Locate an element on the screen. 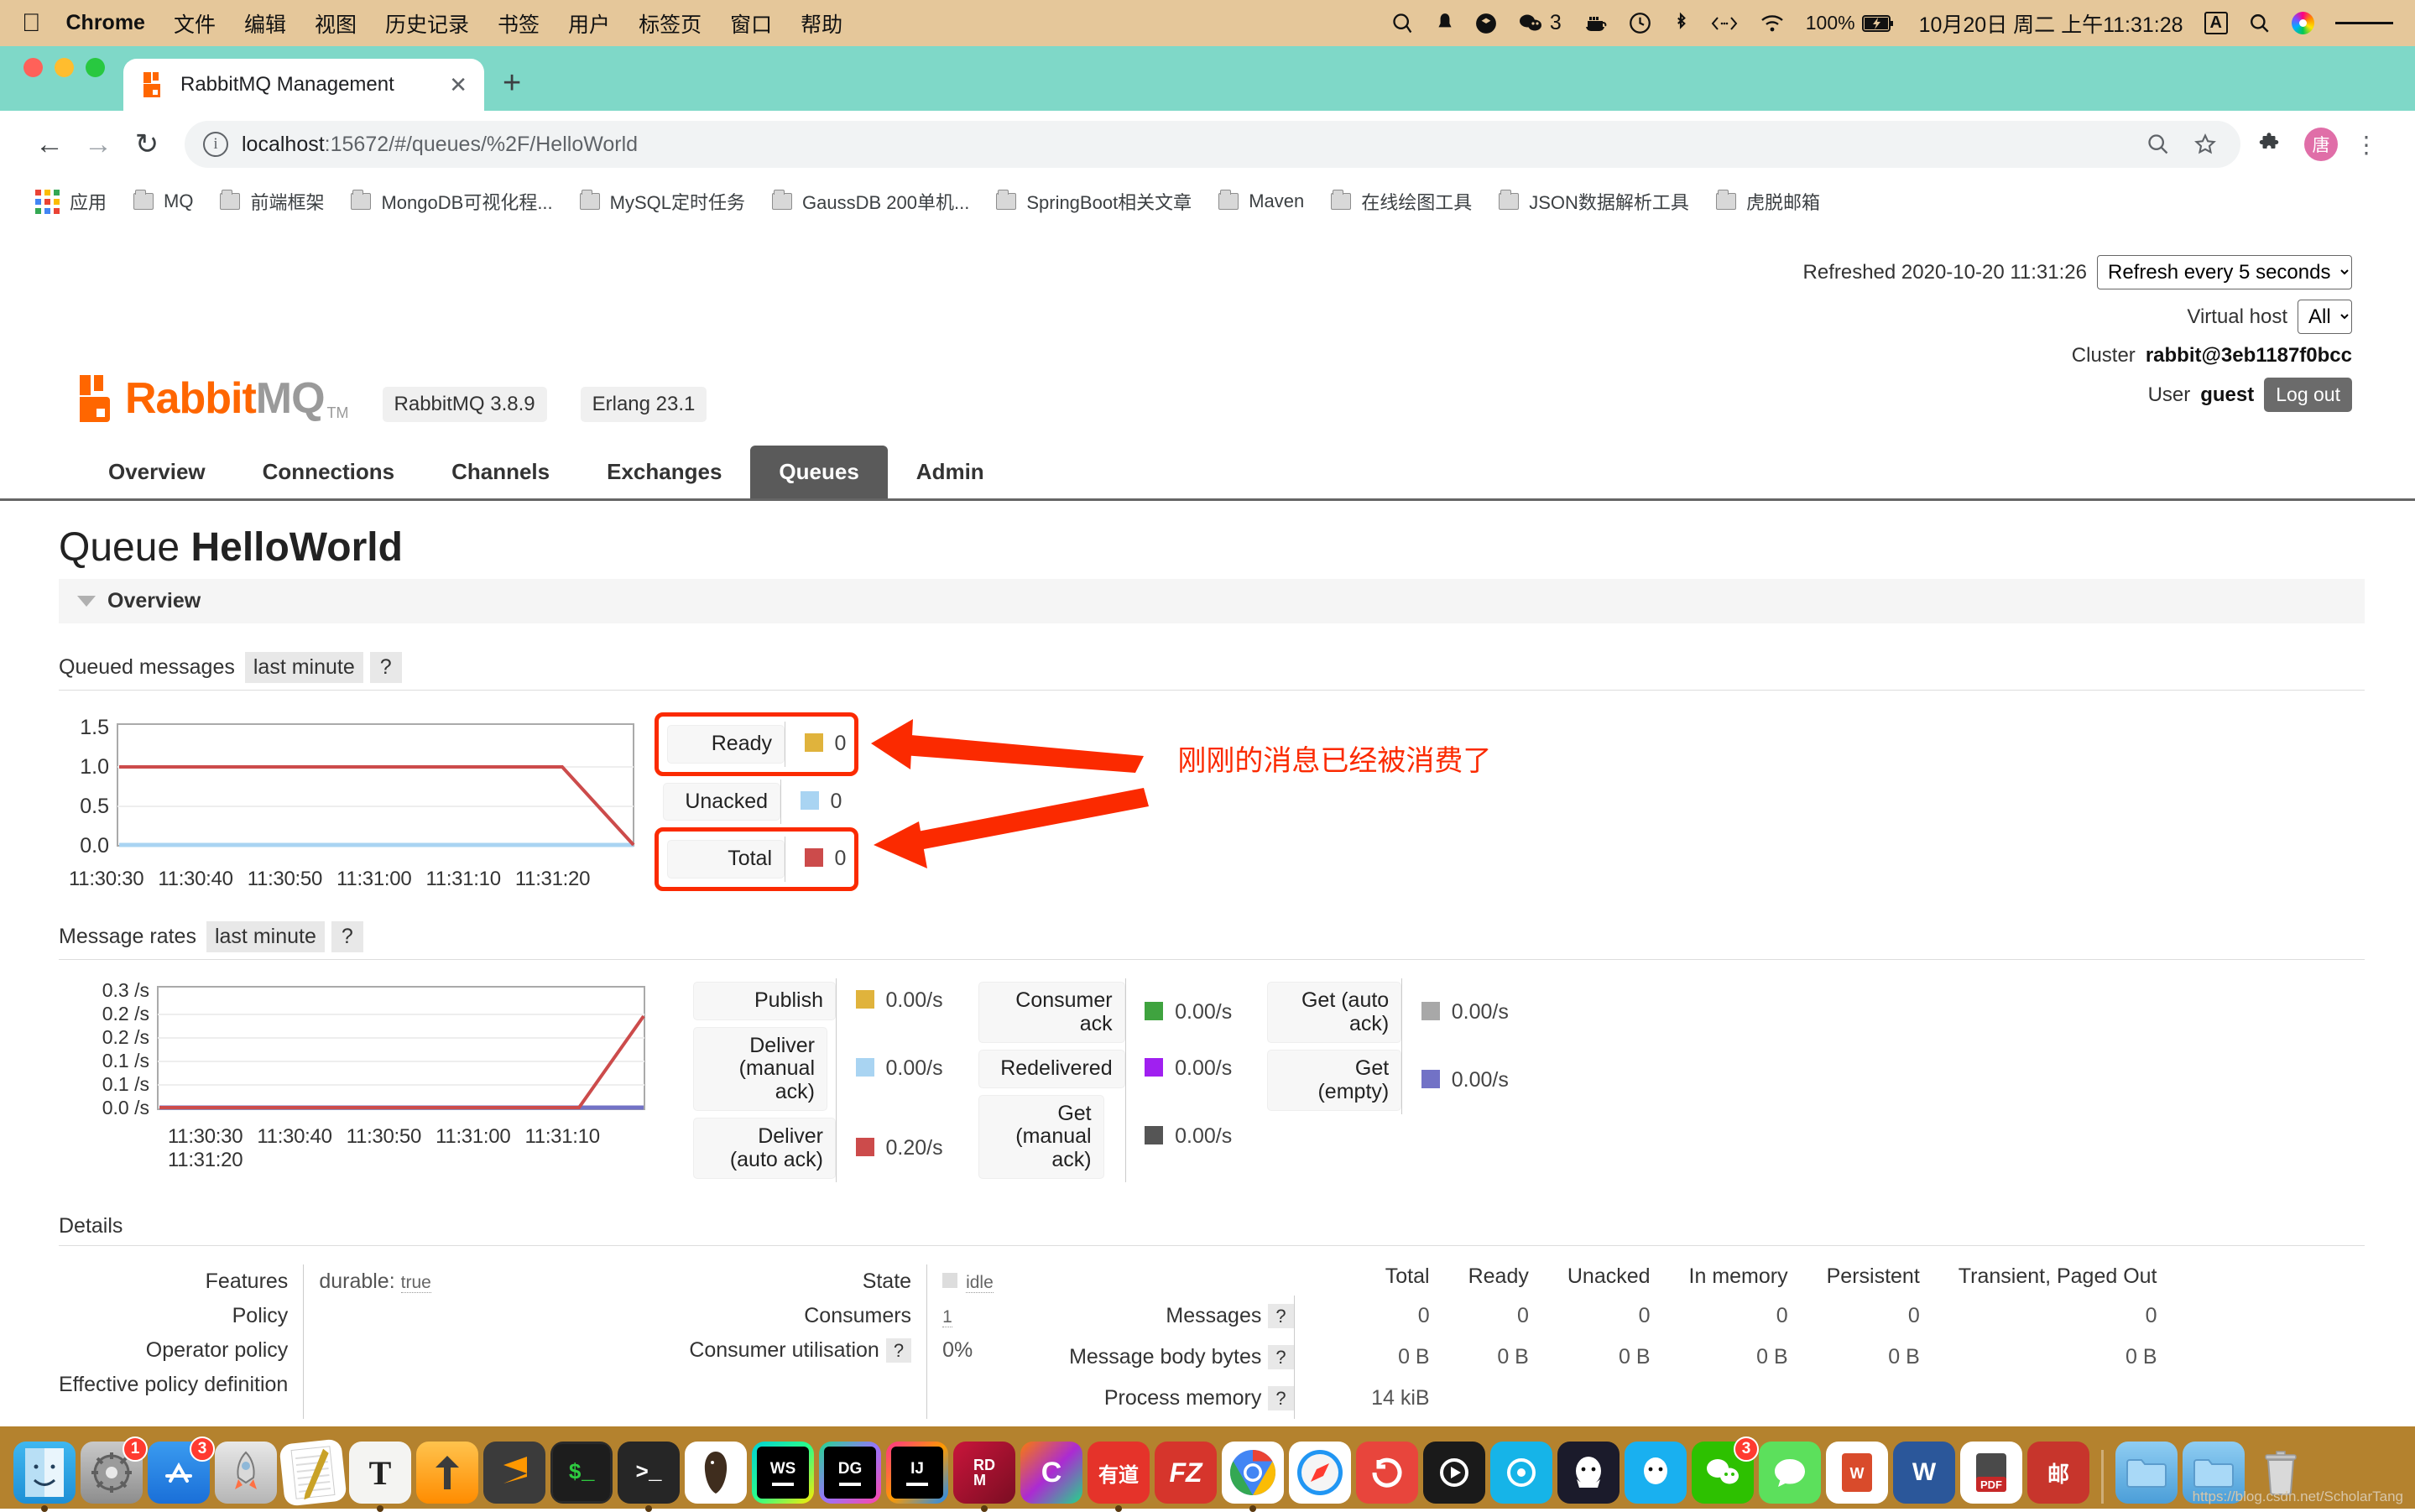 This screenshot has height=1512, width=2415. info-circle-icon: i is located at coordinates (215, 144).